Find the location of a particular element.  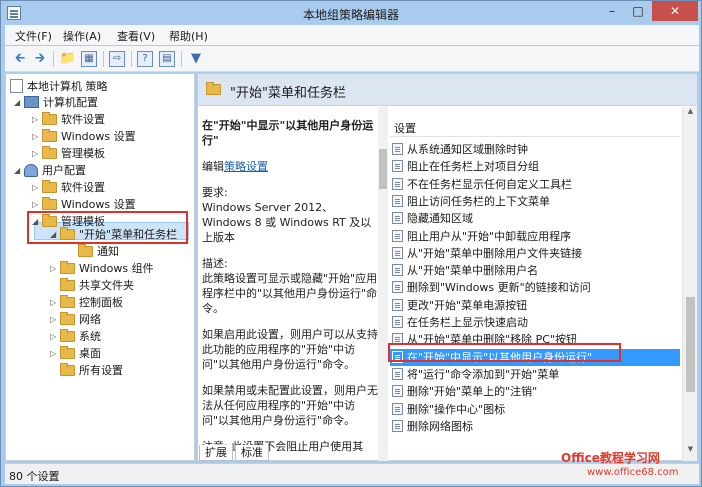

tree-node-desktop: ▷ 桌面 is located at coordinates (75, 353).